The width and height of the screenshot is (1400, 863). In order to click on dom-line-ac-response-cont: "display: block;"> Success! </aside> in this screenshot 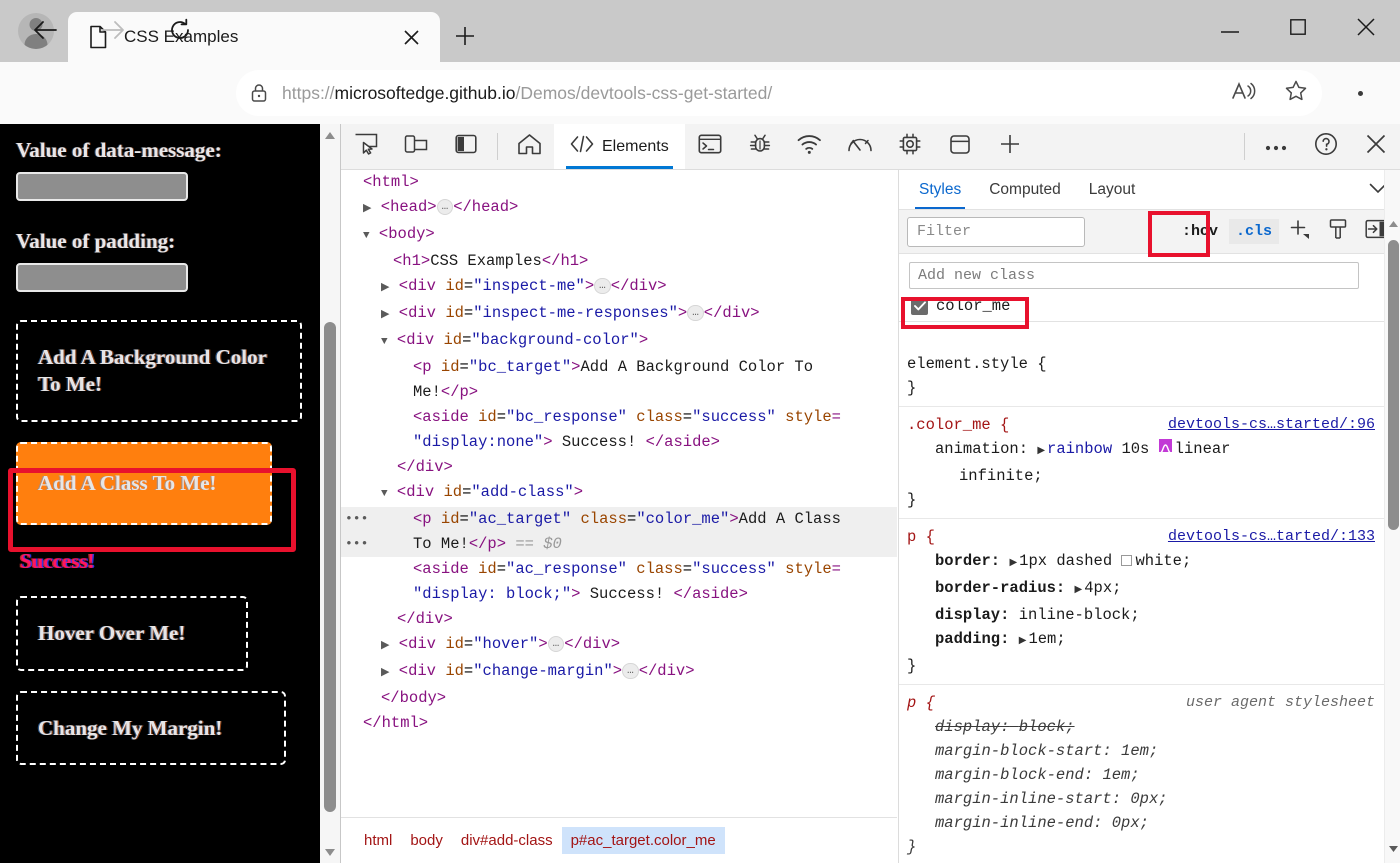, I will do `click(619, 594)`.